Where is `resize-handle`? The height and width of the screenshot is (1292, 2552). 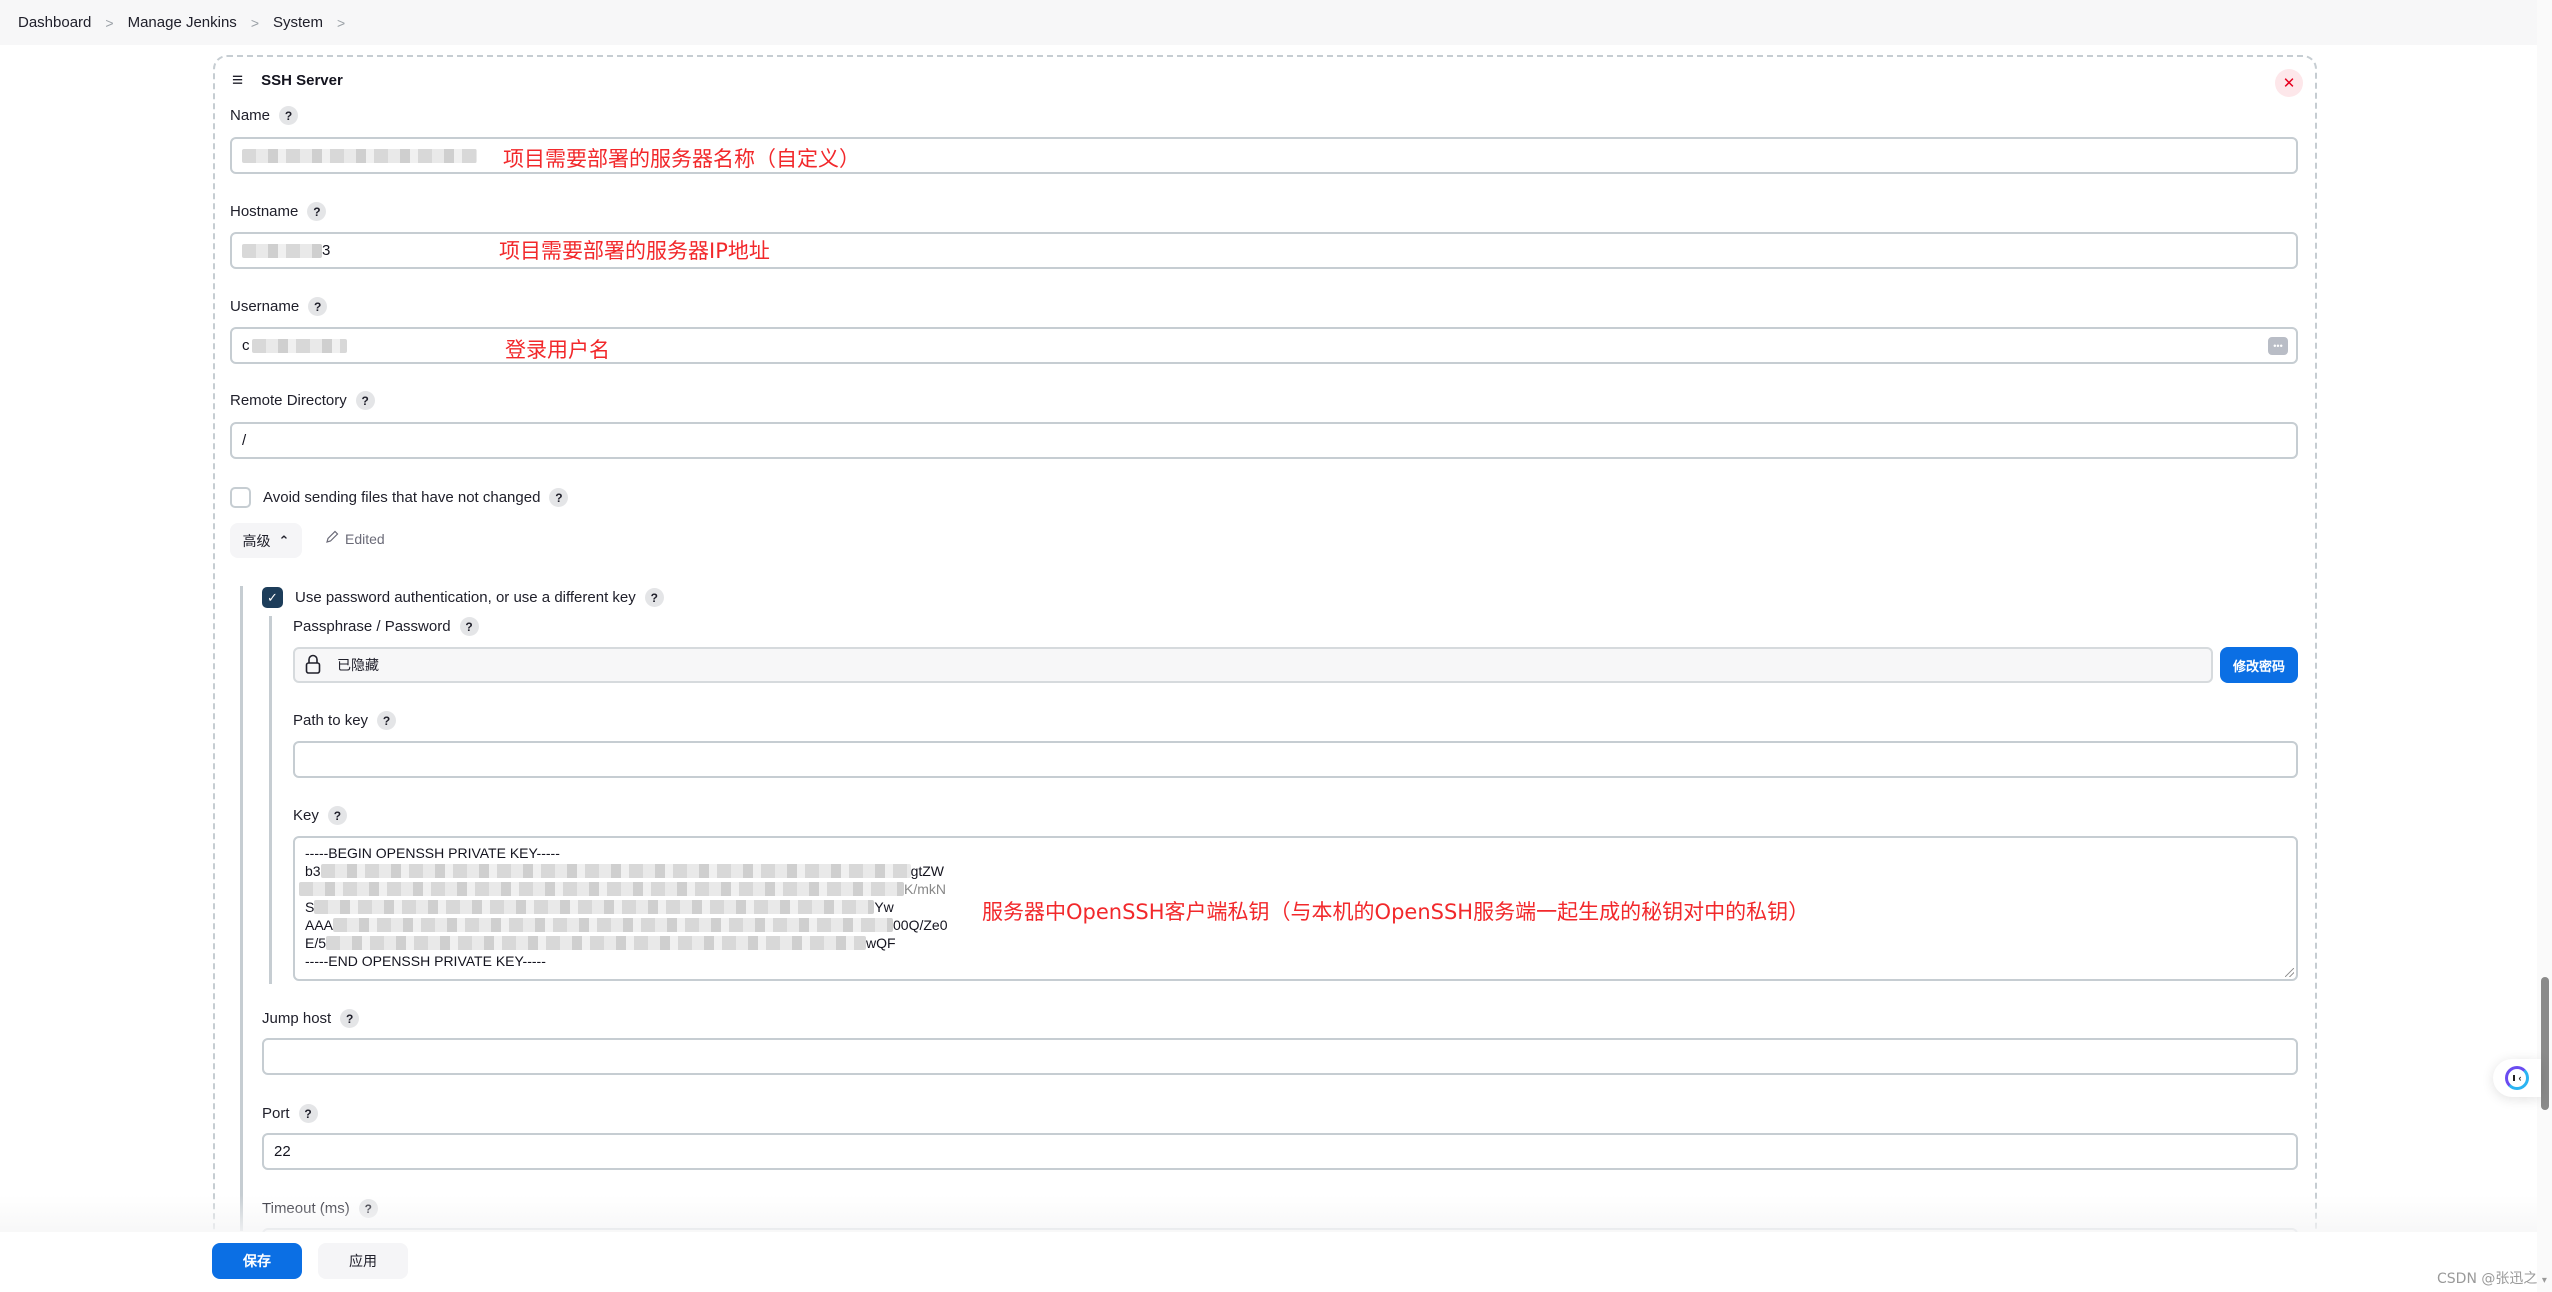
resize-handle is located at coordinates (2289, 972).